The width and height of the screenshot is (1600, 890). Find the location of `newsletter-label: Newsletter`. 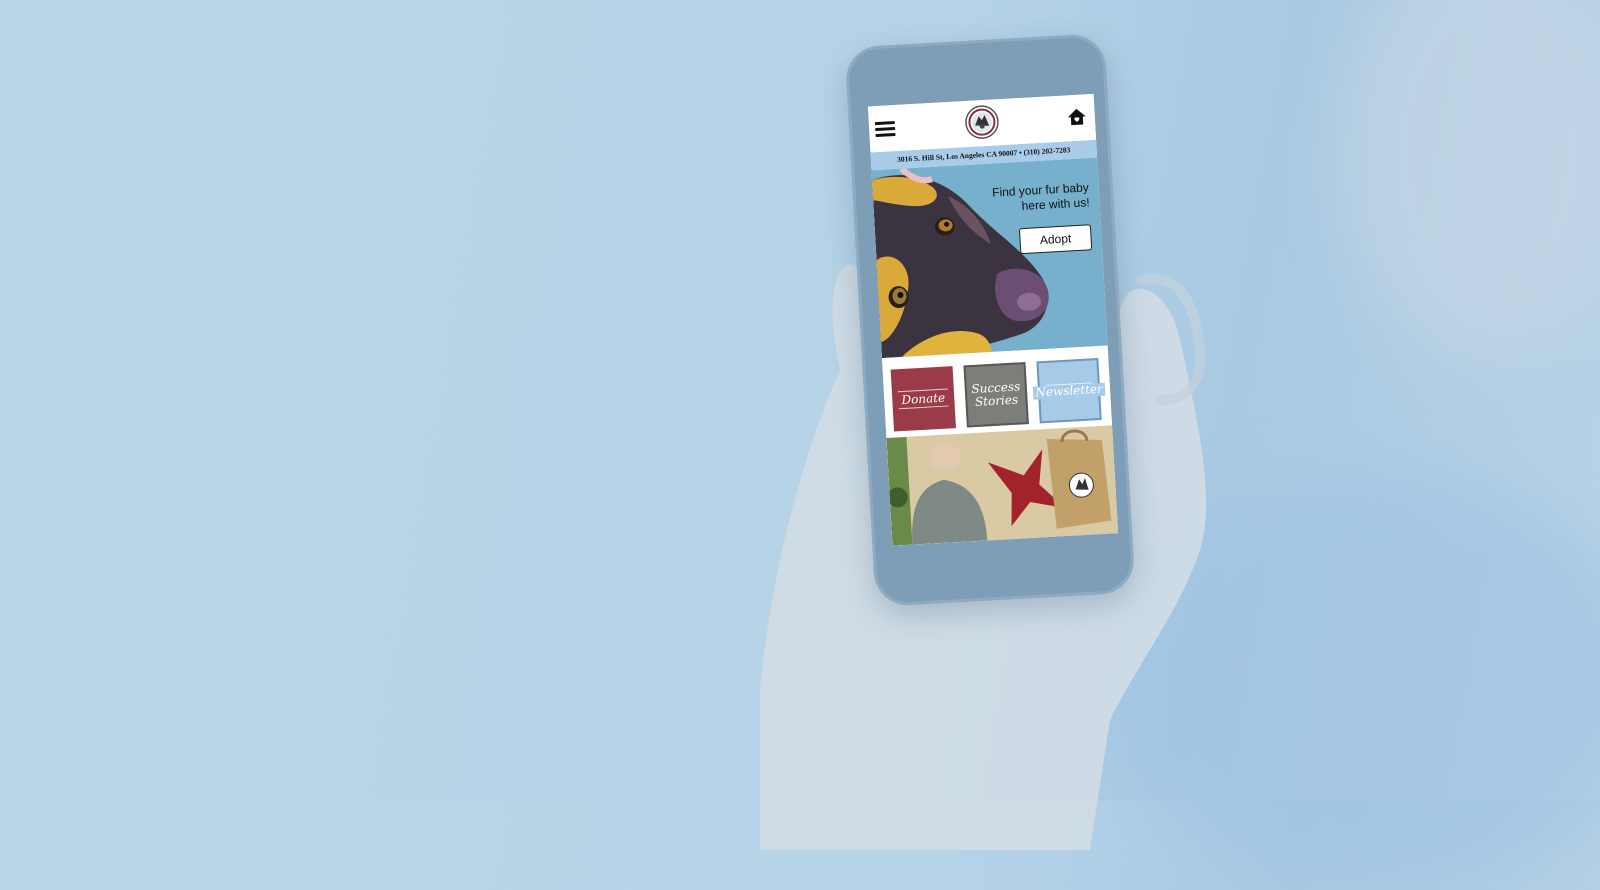

newsletter-label: Newsletter is located at coordinates (1069, 390).